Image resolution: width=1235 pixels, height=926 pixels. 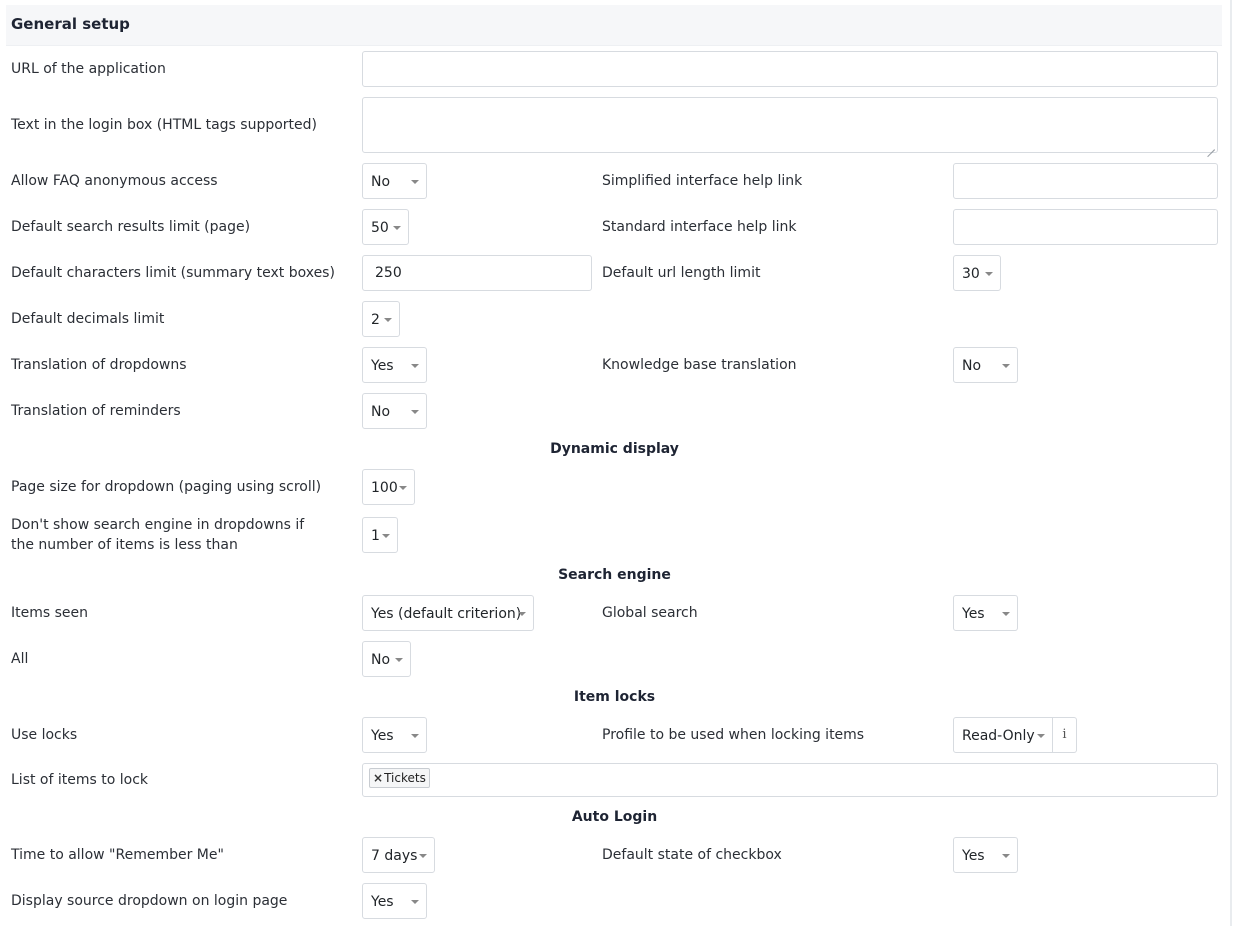 I want to click on info-icon: i, so click(x=1065, y=735).